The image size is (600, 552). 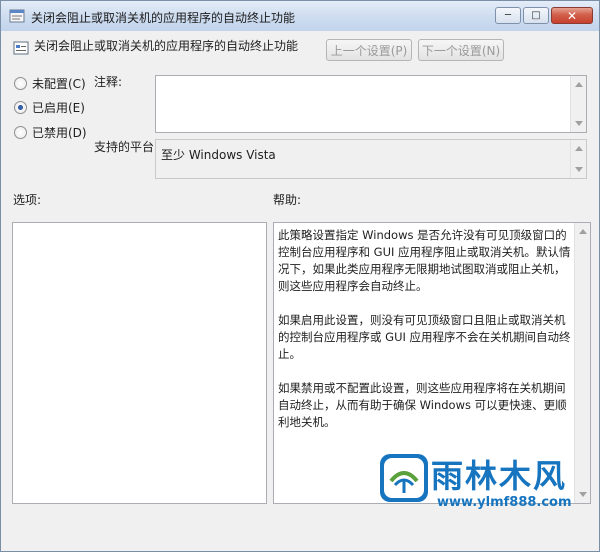 I want to click on platform-label: 支持的平台:, so click(x=126, y=147).